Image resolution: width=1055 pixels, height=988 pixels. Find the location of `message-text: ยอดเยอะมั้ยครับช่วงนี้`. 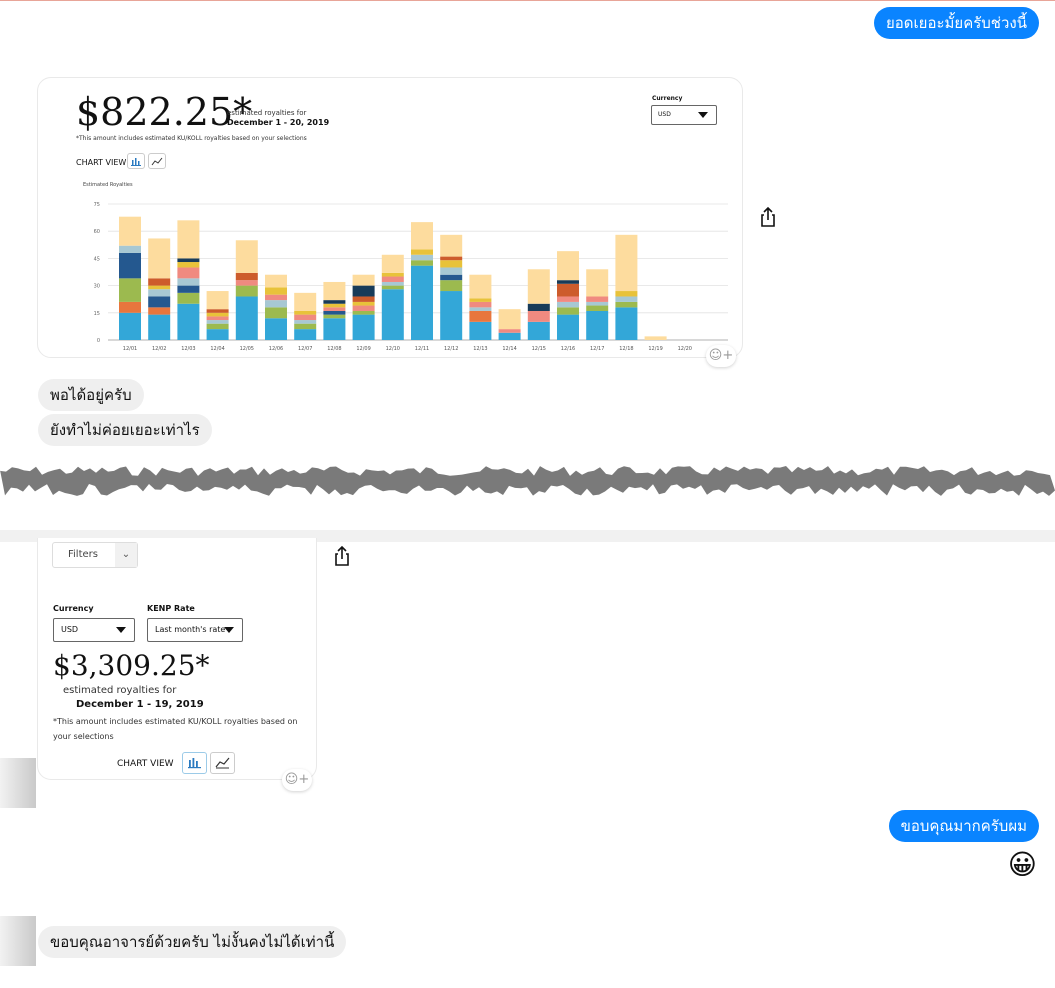

message-text: ยอดเยอะมั้ยครับช่วงนี้ is located at coordinates (956, 23).